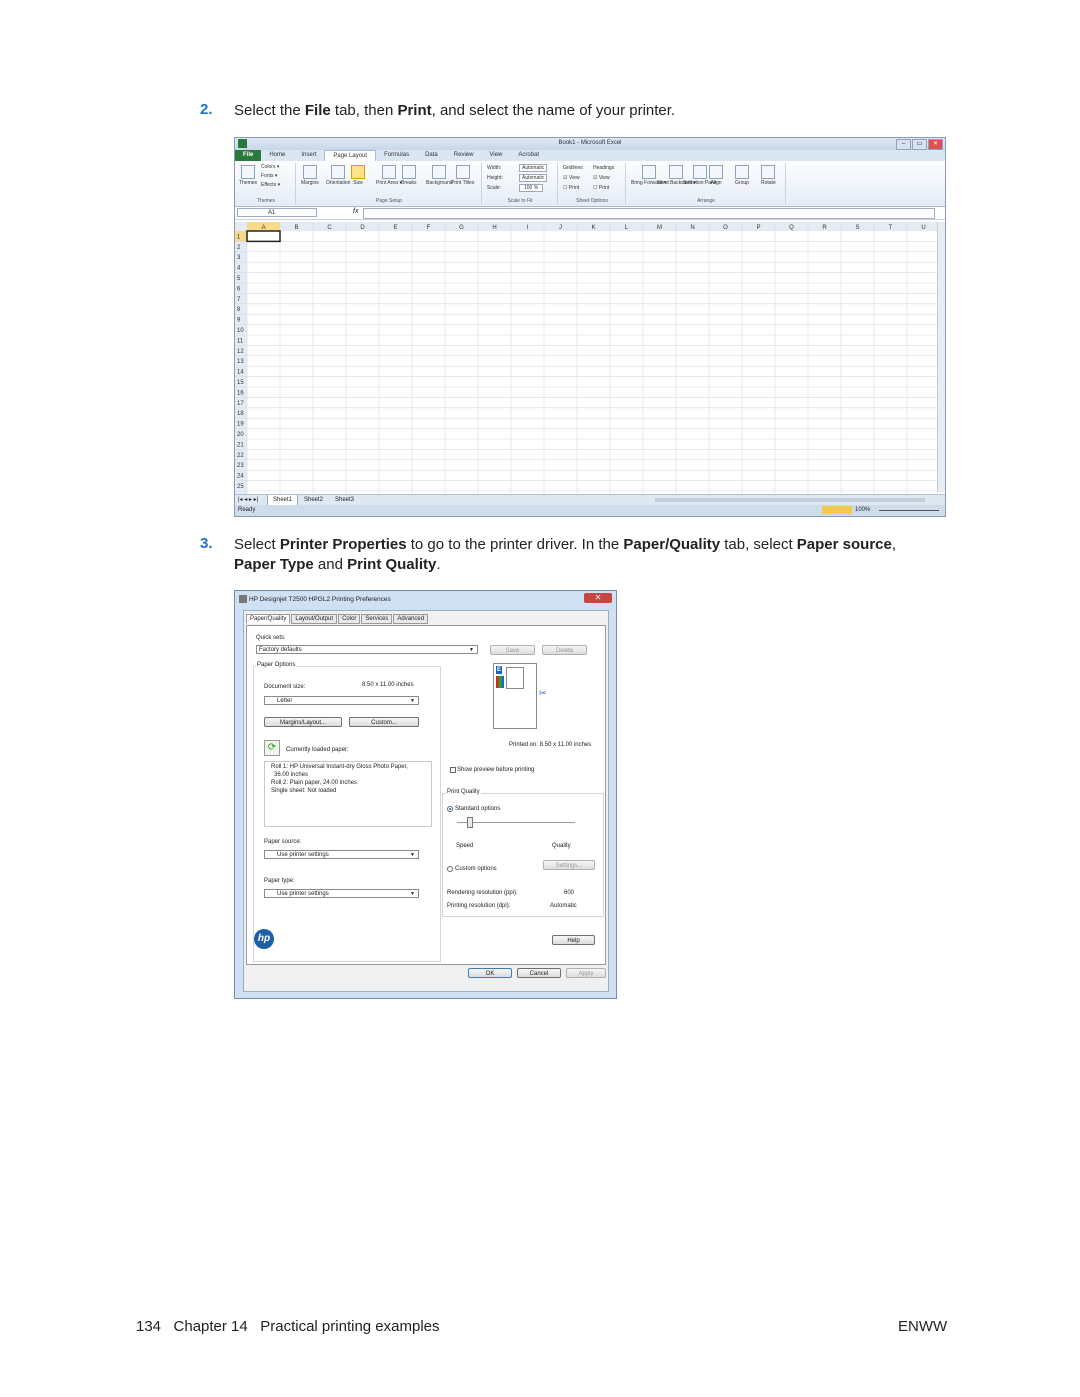  Describe the element at coordinates (742, 175) in the screenshot. I see `arrange-group-button: Group` at that location.